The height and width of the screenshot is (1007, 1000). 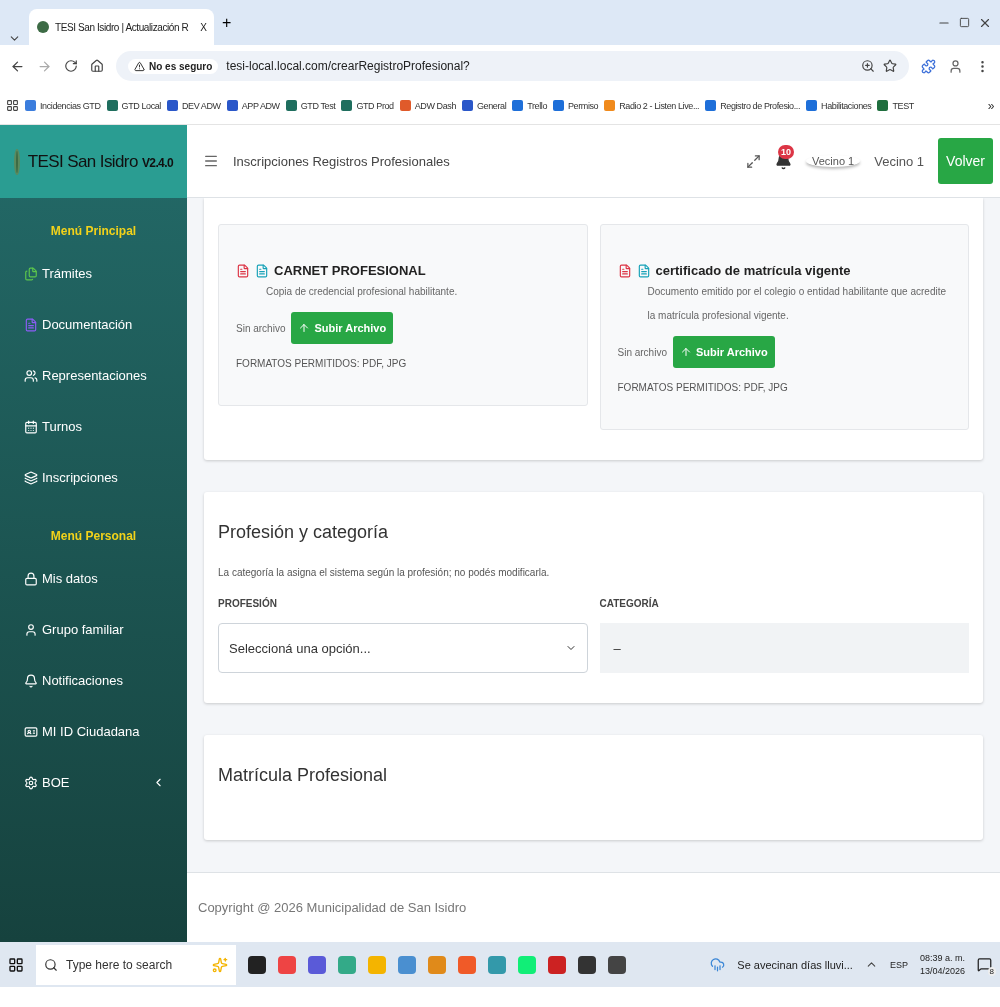 What do you see at coordinates (253, 105) in the screenshot?
I see `bookmark-item: APP ADW` at bounding box center [253, 105].